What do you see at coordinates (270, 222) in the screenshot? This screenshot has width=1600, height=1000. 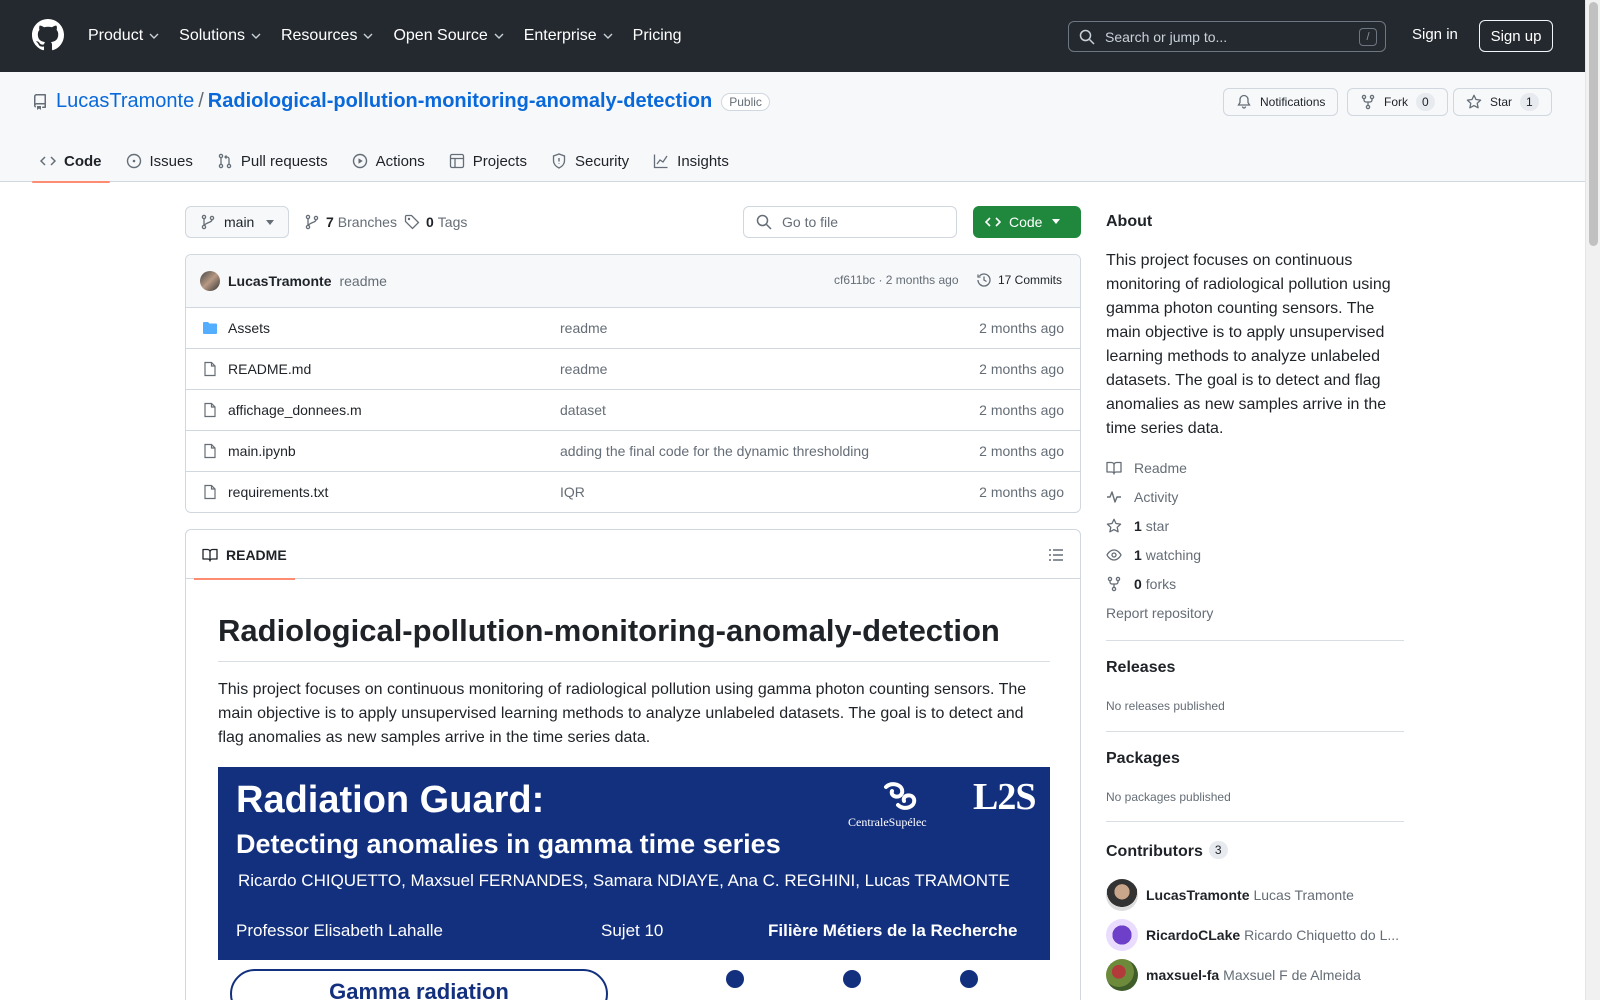 I see `caret-down-icon` at bounding box center [270, 222].